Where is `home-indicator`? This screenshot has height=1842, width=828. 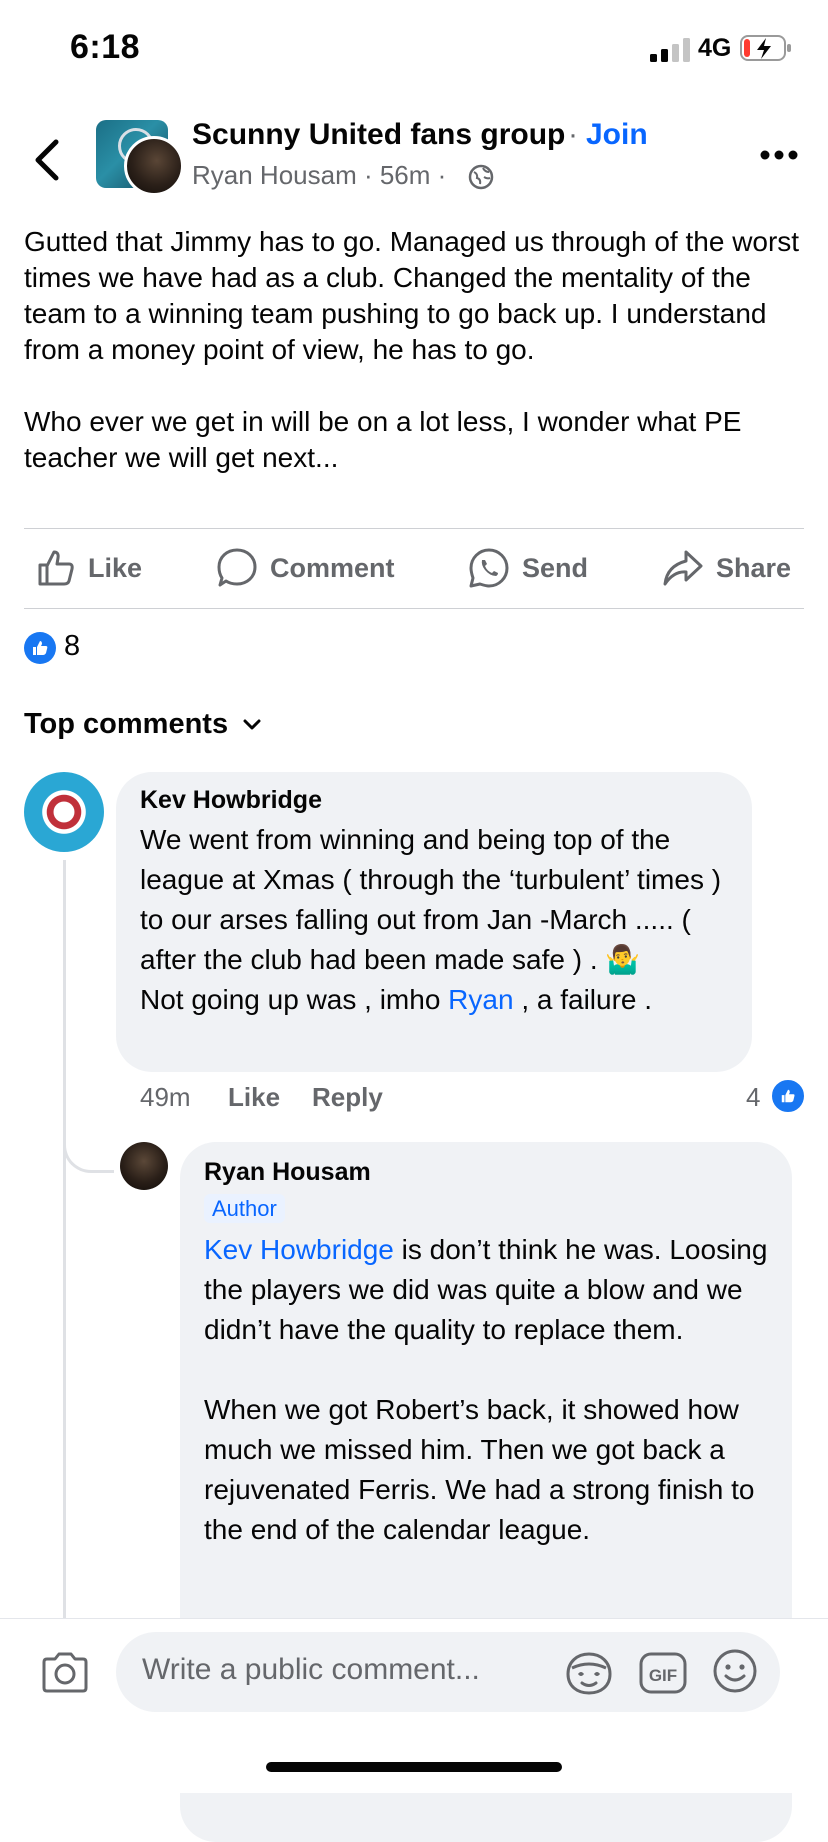 home-indicator is located at coordinates (414, 1767).